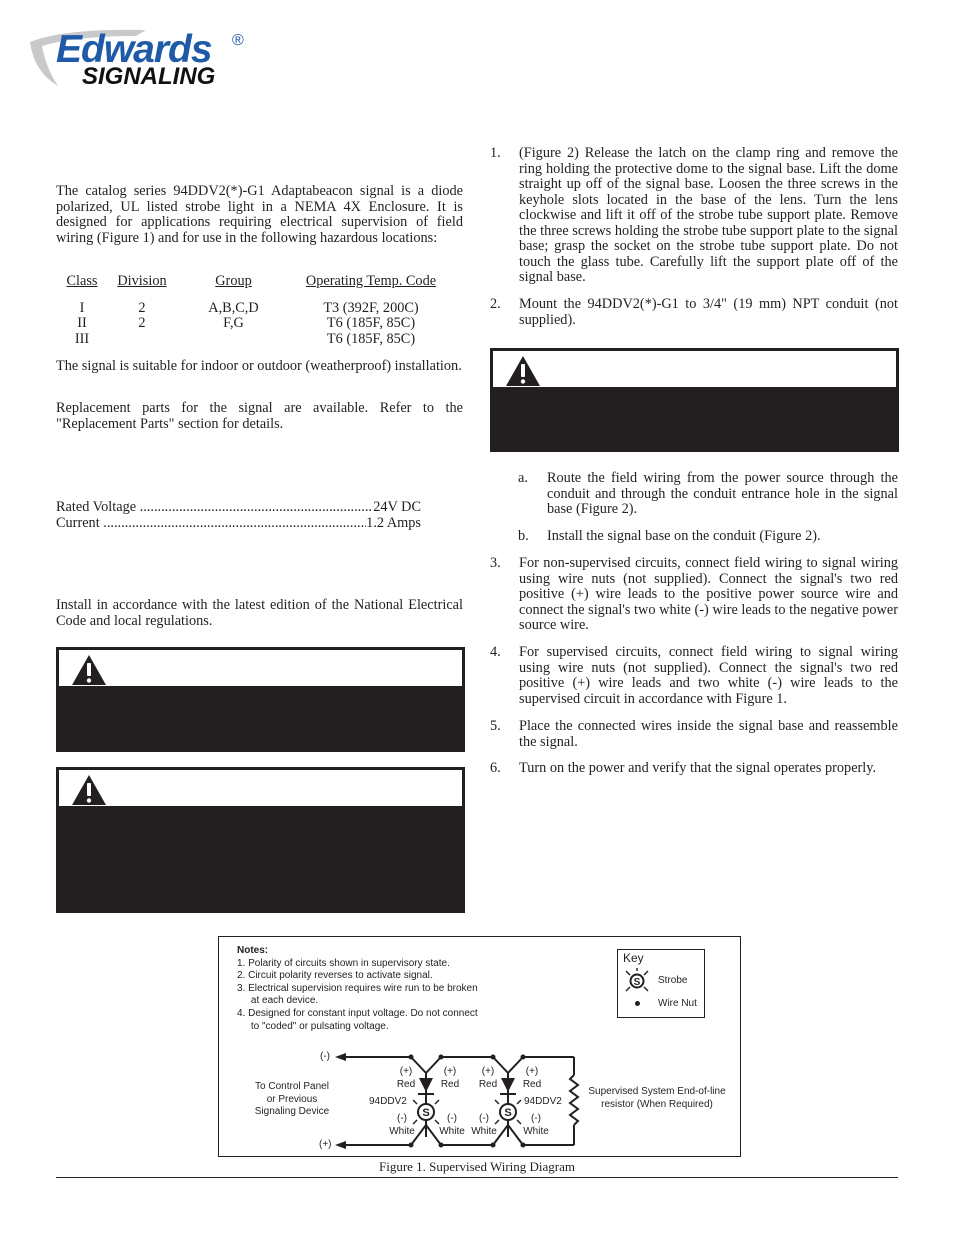  What do you see at coordinates (82, 281) in the screenshot?
I see `col-class: Class` at bounding box center [82, 281].